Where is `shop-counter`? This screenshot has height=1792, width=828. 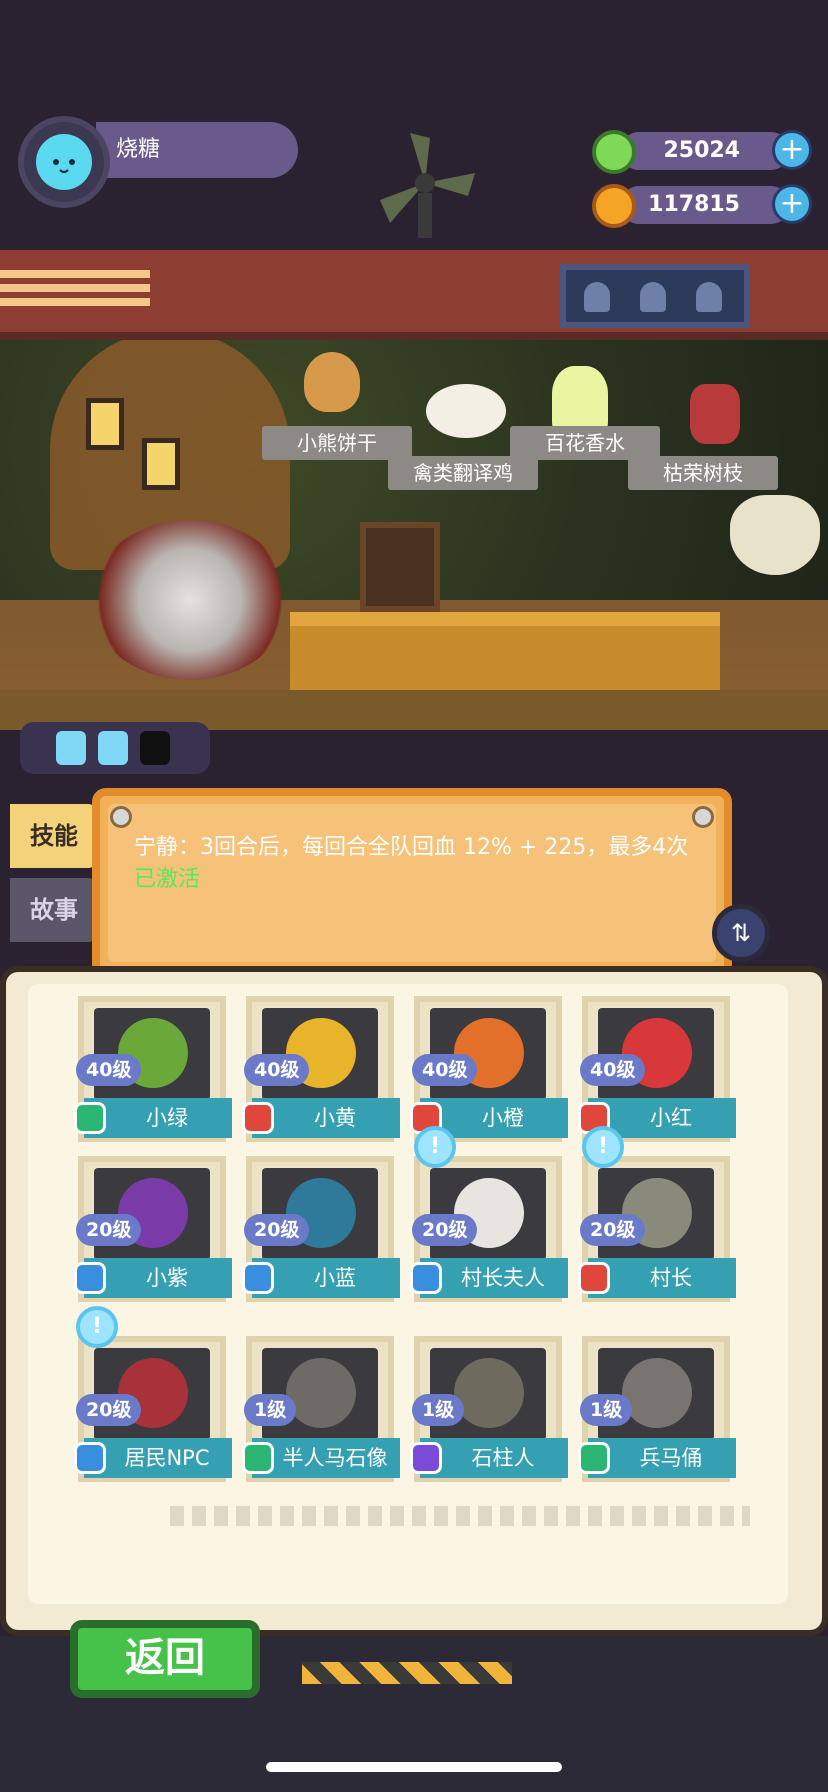 shop-counter is located at coordinates (505, 652).